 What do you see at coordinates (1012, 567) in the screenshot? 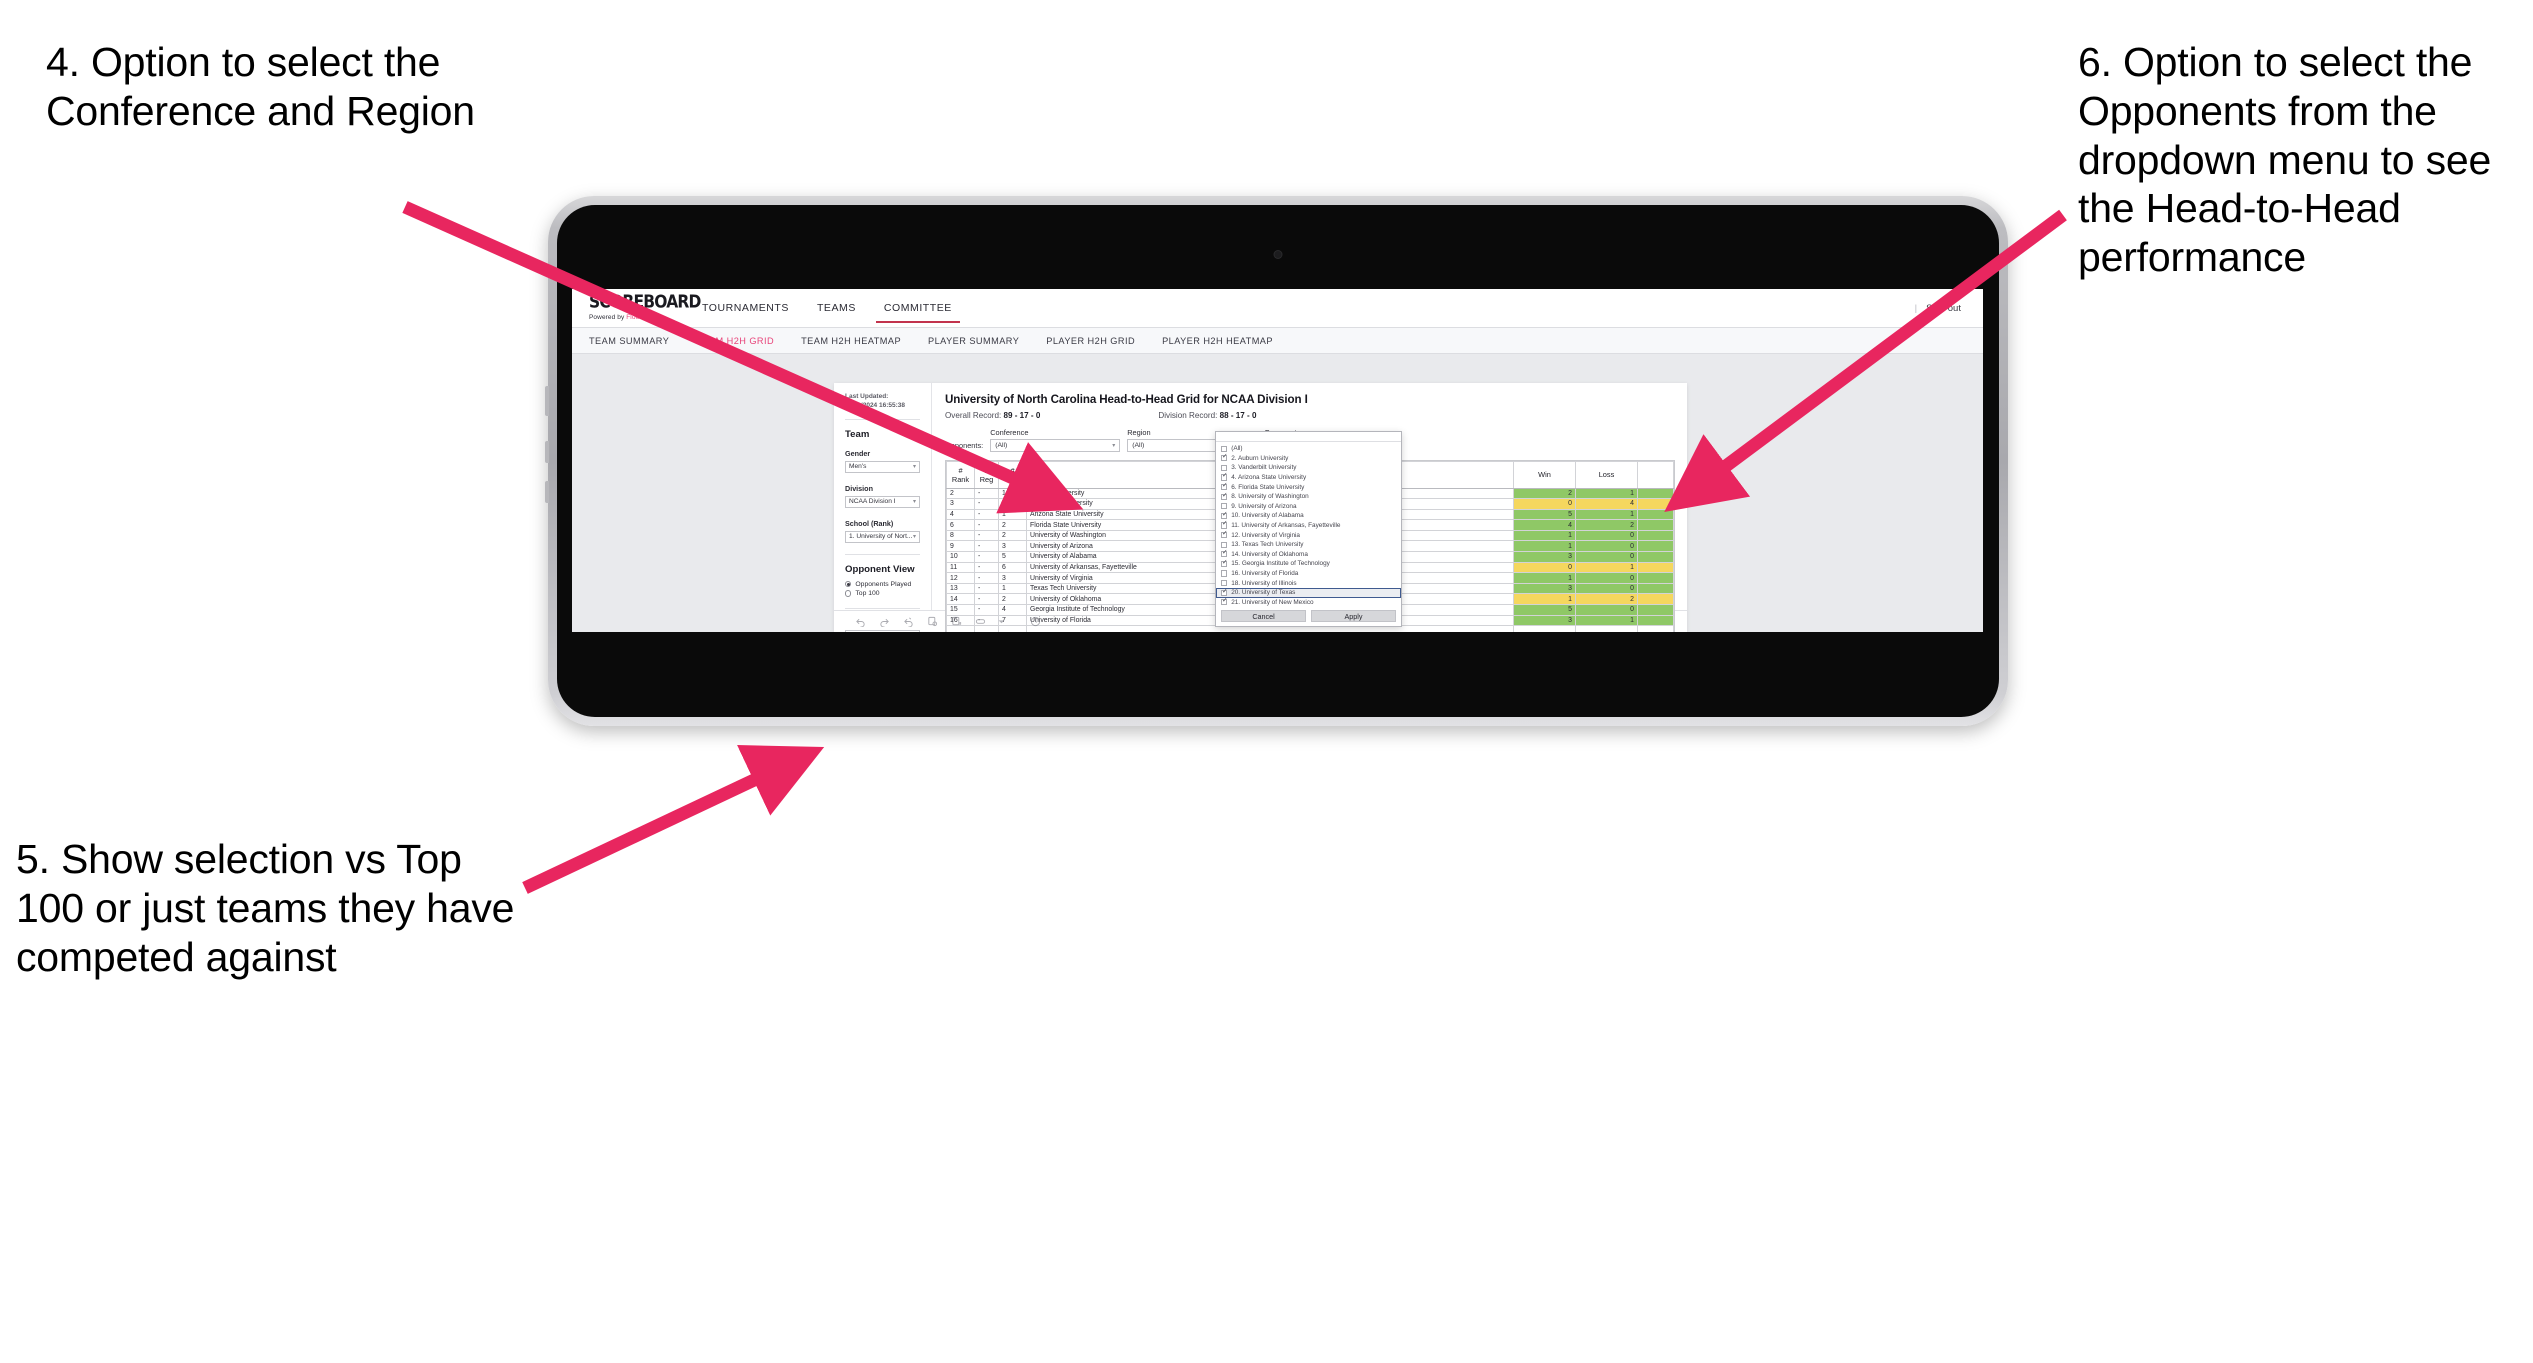
I see `cell-conf: 6` at bounding box center [1012, 567].